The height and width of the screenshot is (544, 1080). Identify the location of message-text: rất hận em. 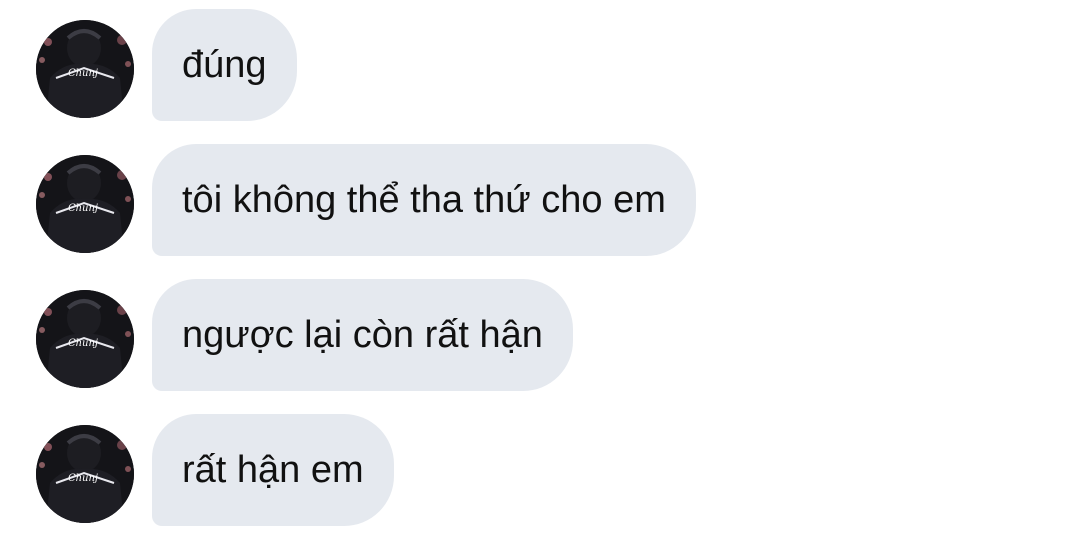
(273, 470).